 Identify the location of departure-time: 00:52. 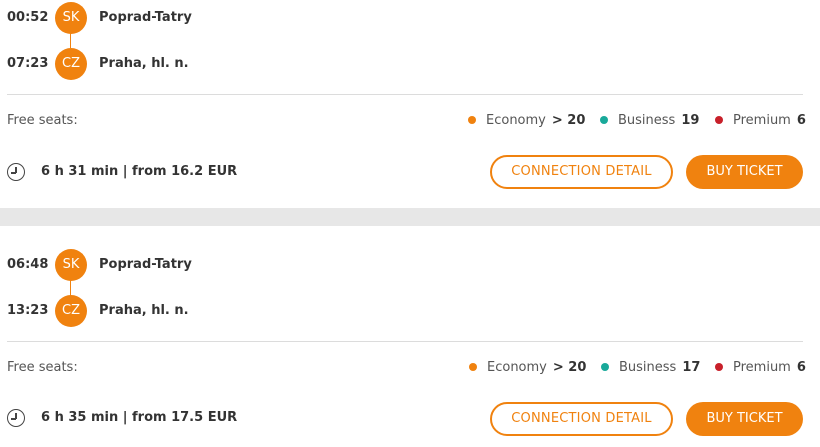
(28, 17).